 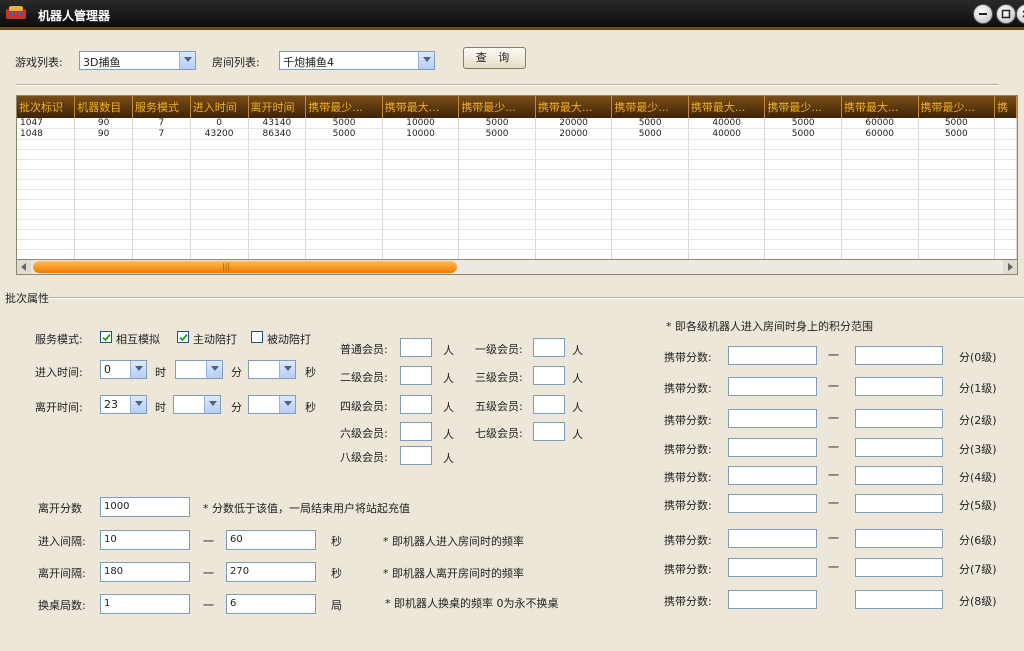 What do you see at coordinates (1005, 107) in the screenshot?
I see `column-header: 携` at bounding box center [1005, 107].